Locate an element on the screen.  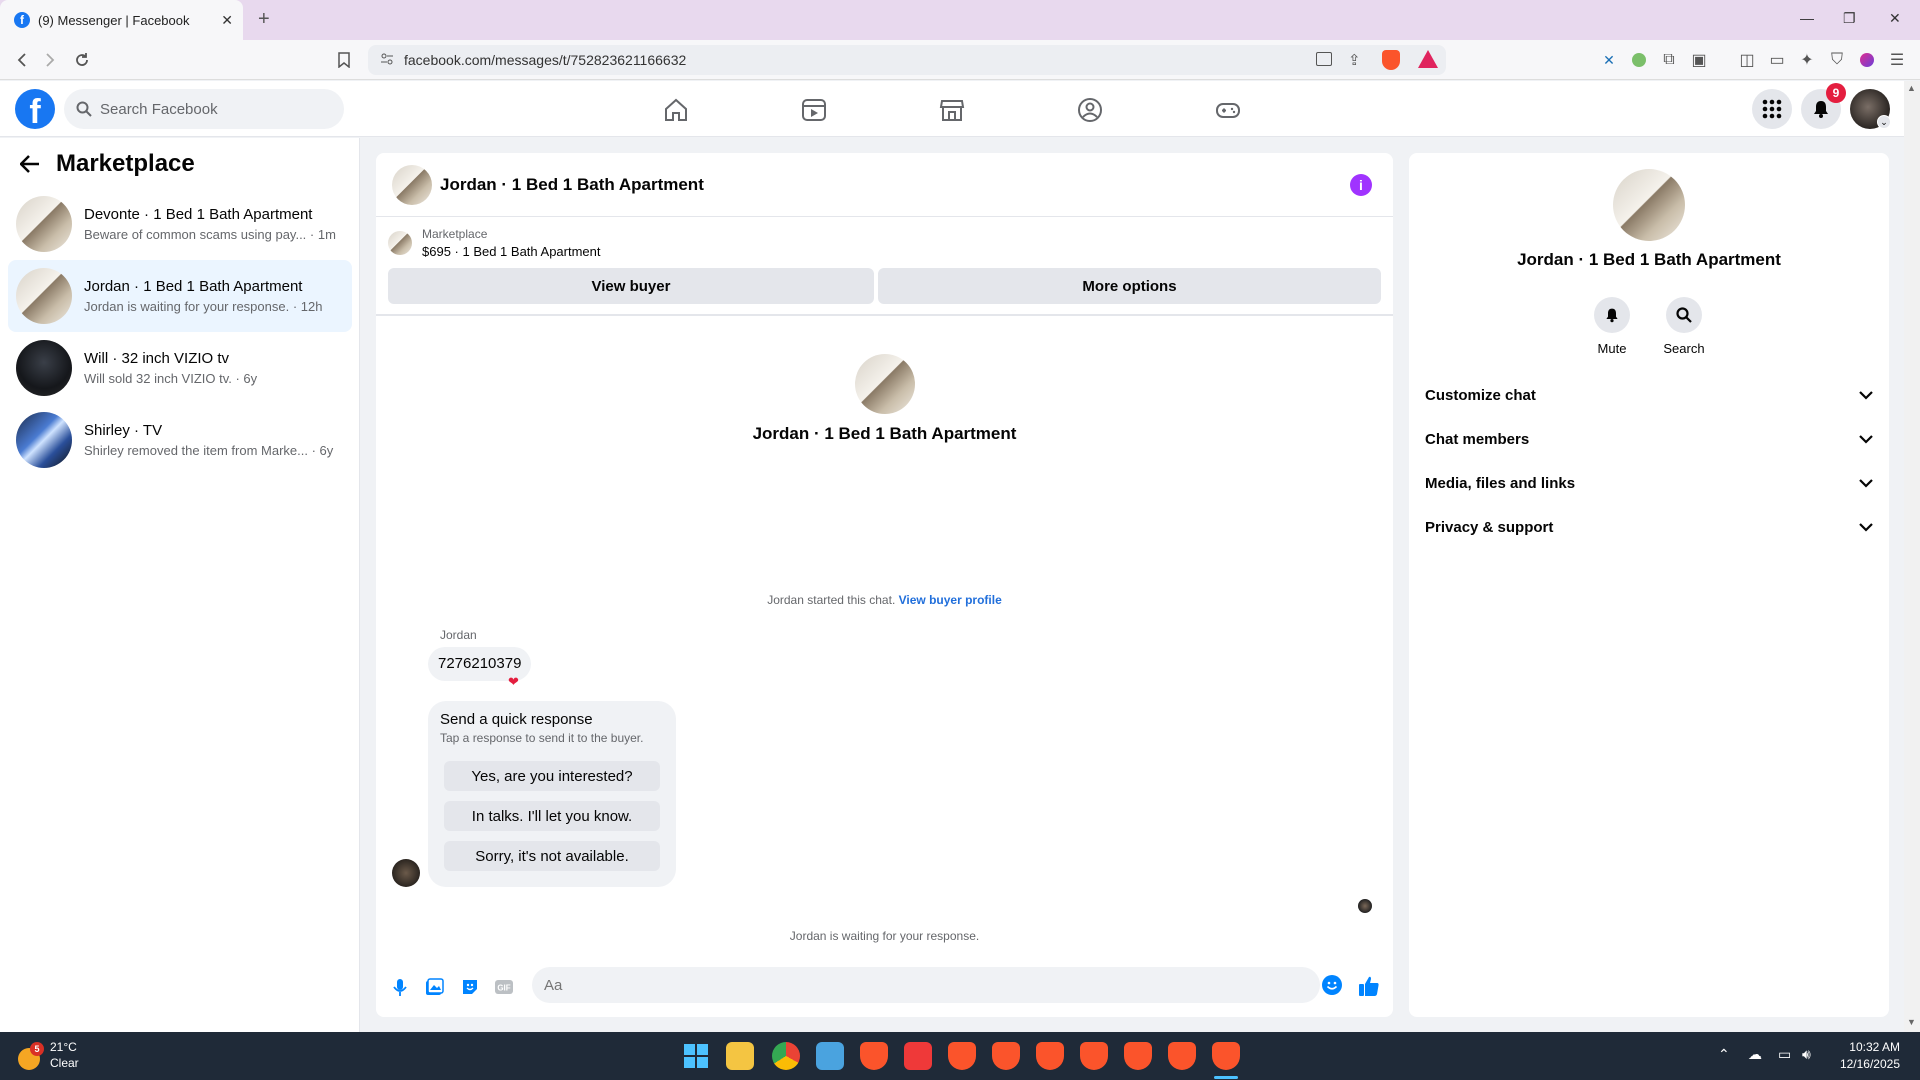
mute-action: Mute is located at coordinates (1612, 326).